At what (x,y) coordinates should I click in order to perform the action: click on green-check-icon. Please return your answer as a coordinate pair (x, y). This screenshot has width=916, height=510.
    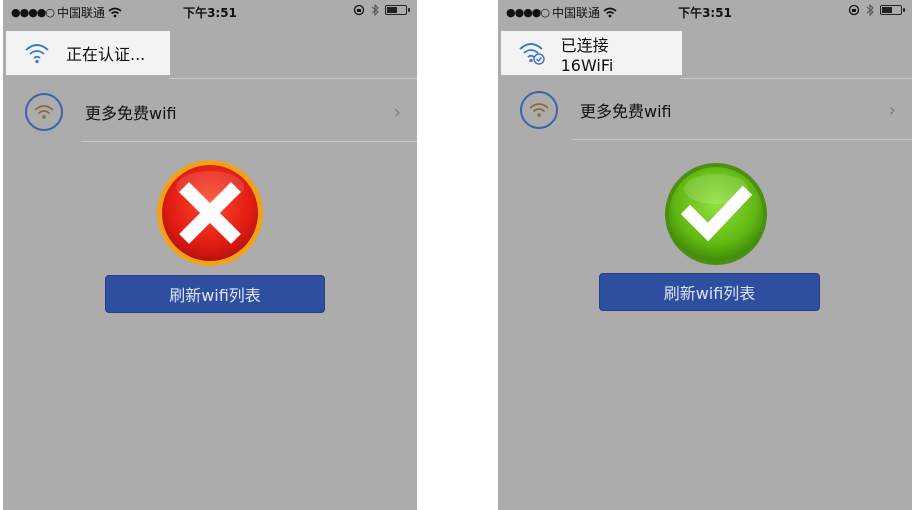
    Looking at the image, I should click on (716, 214).